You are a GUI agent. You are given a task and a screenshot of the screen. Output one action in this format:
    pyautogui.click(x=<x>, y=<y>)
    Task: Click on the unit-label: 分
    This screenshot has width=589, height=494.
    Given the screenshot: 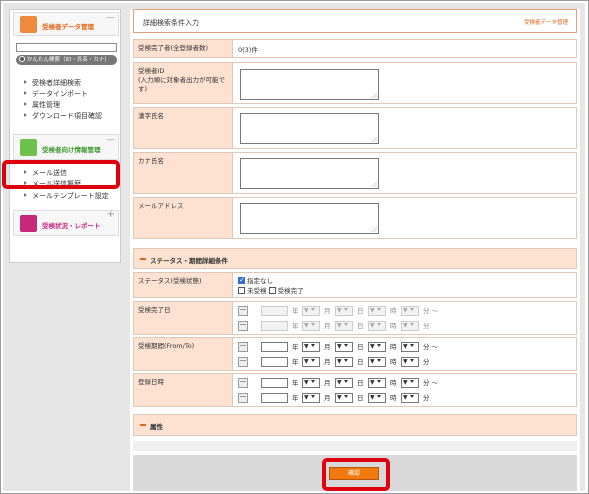 What is the action you would take?
    pyautogui.click(x=426, y=362)
    